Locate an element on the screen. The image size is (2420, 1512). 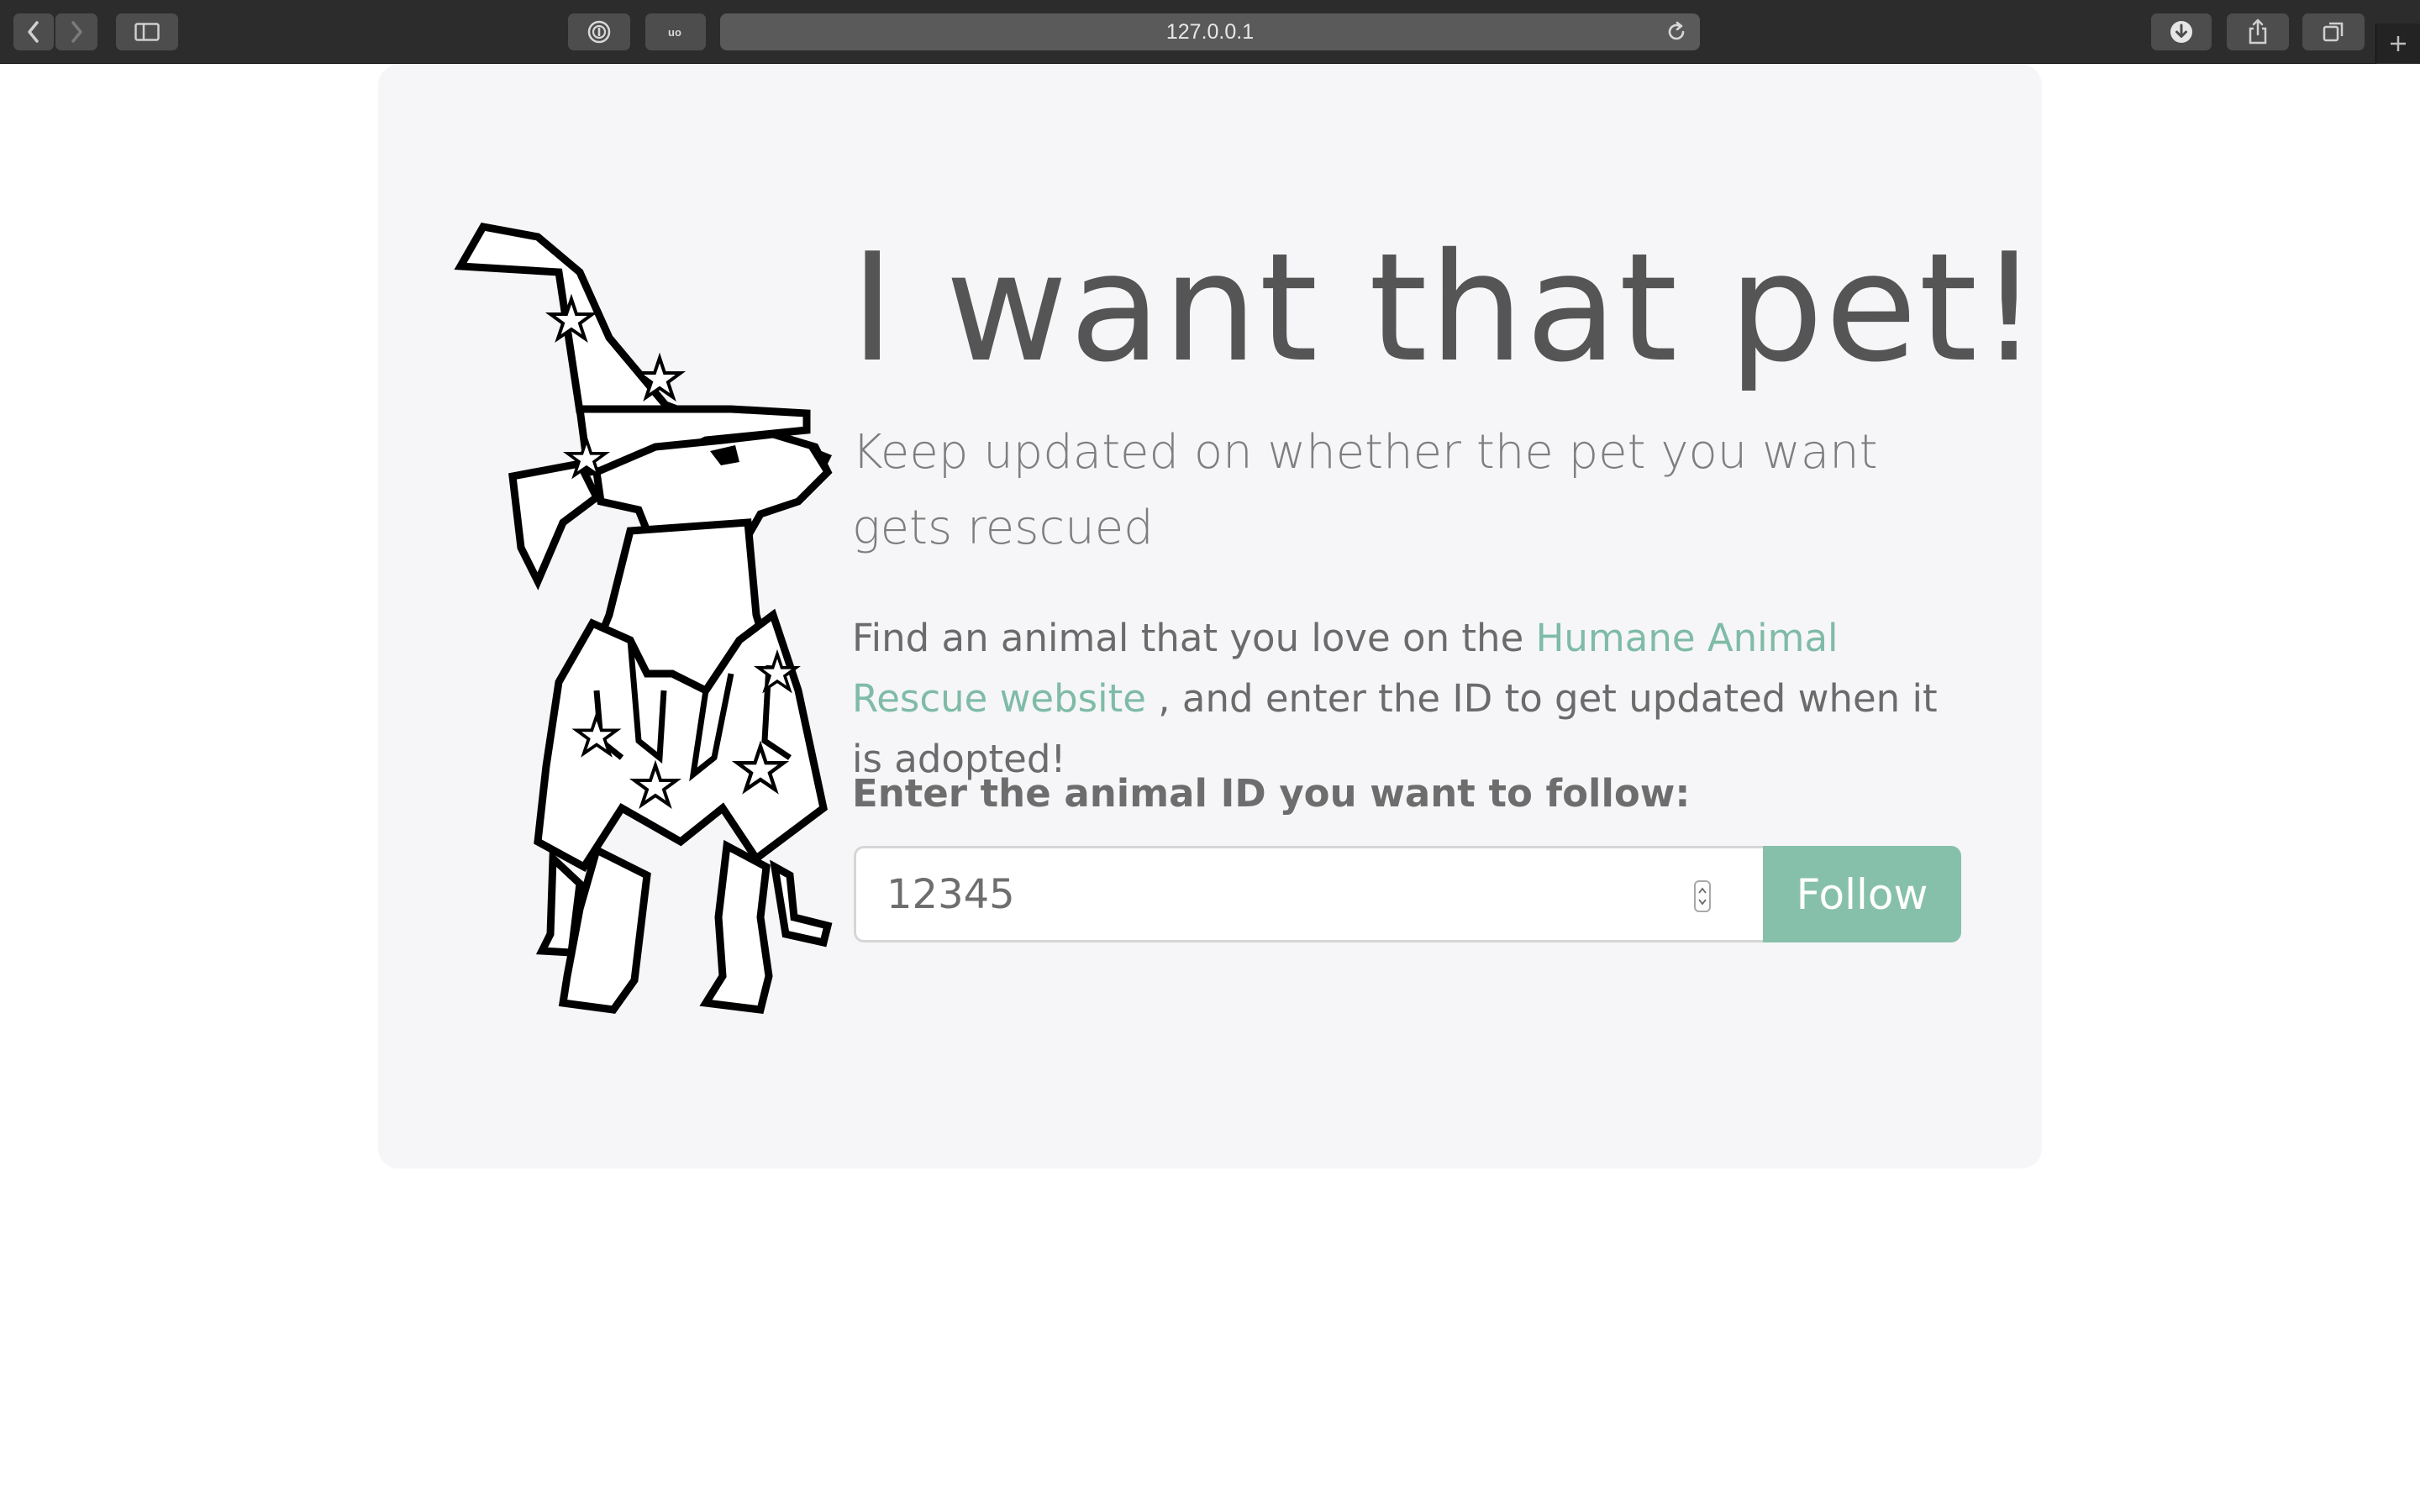
page-title: I want that pet! is located at coordinates (1445, 308).